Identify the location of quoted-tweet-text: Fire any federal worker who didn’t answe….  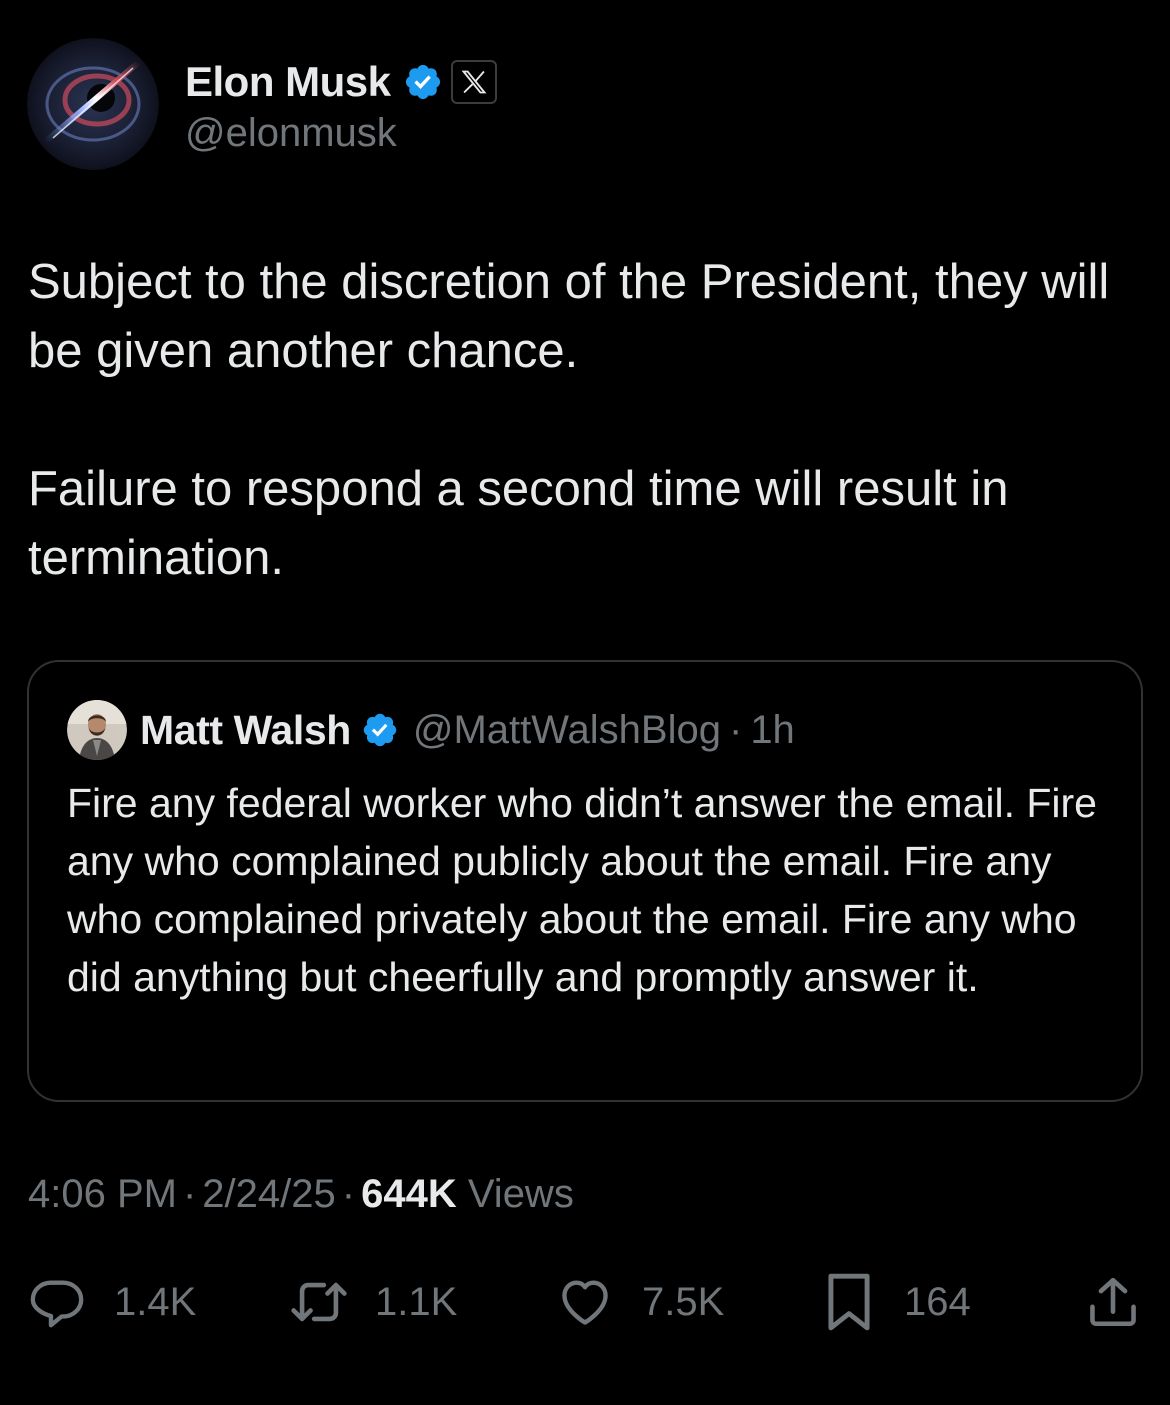
(582, 890).